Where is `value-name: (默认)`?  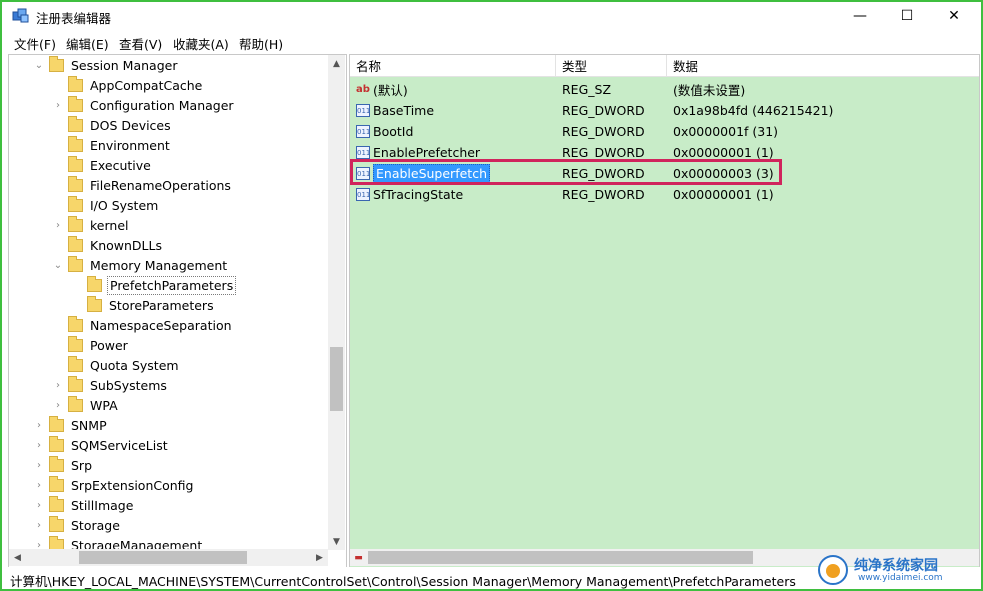
value-name: (默认) is located at coordinates (390, 90).